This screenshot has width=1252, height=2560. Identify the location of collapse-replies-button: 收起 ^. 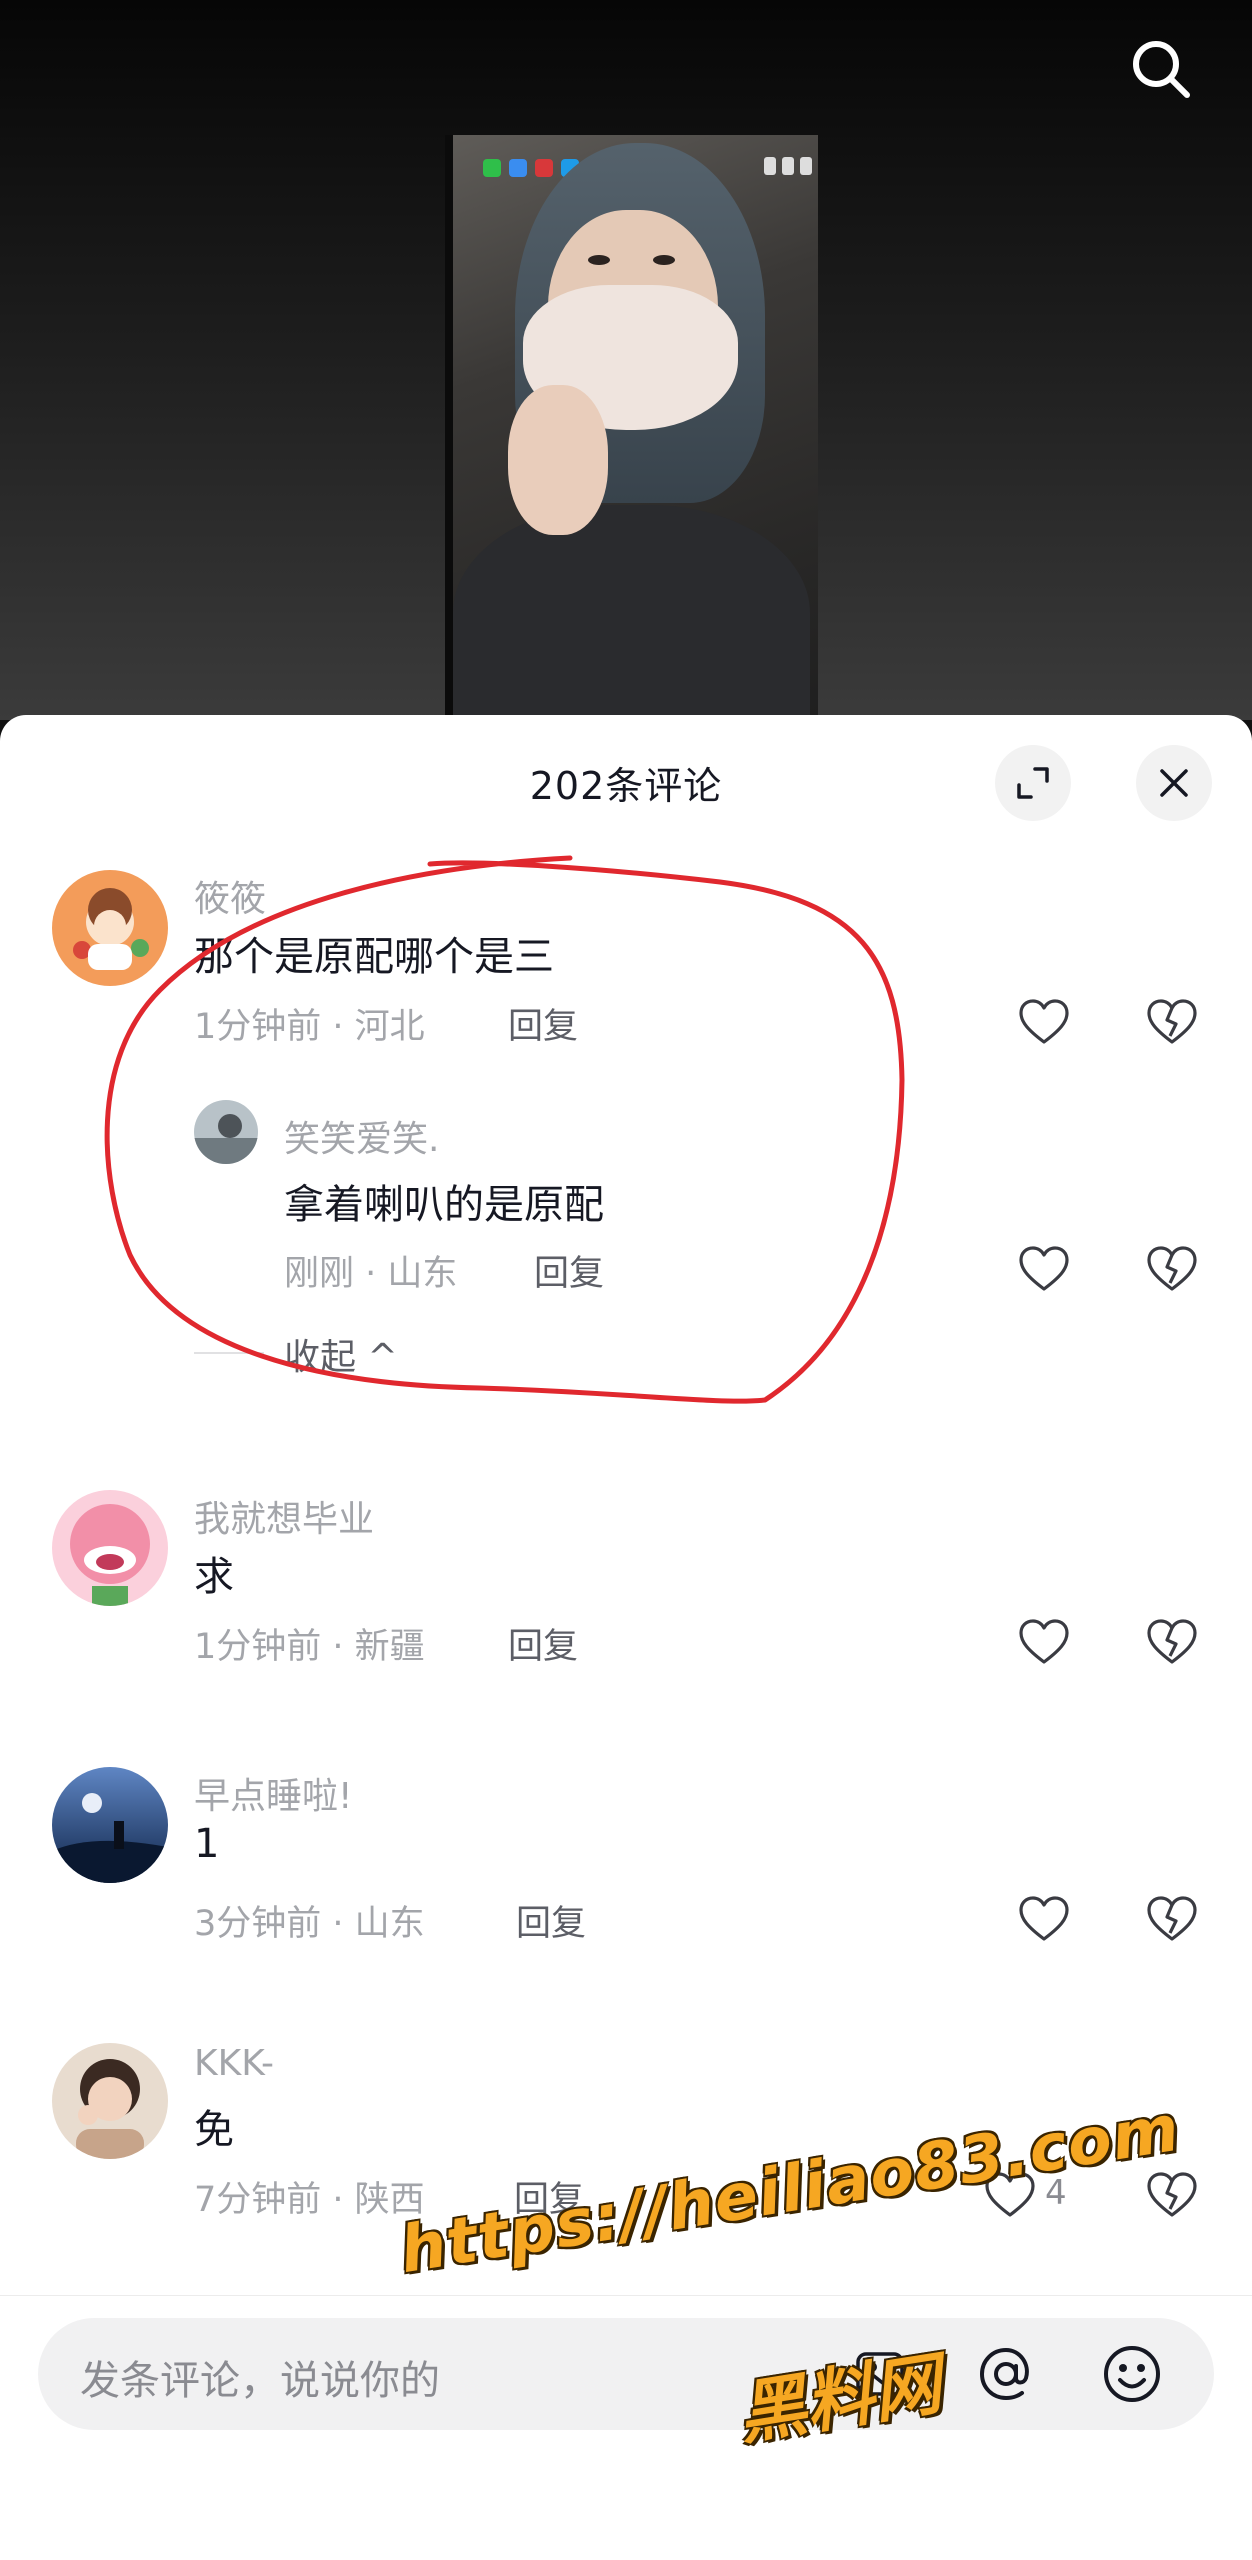
(341, 1354).